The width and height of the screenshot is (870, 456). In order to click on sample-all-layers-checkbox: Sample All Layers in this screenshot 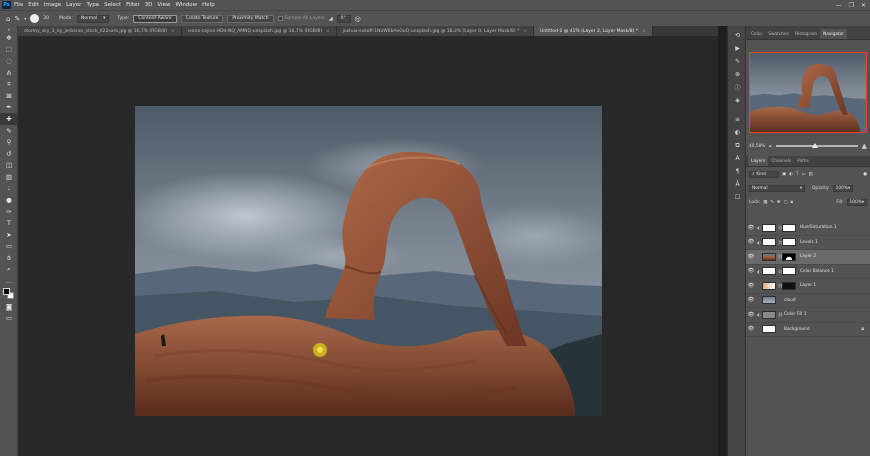, I will do `click(301, 18)`.